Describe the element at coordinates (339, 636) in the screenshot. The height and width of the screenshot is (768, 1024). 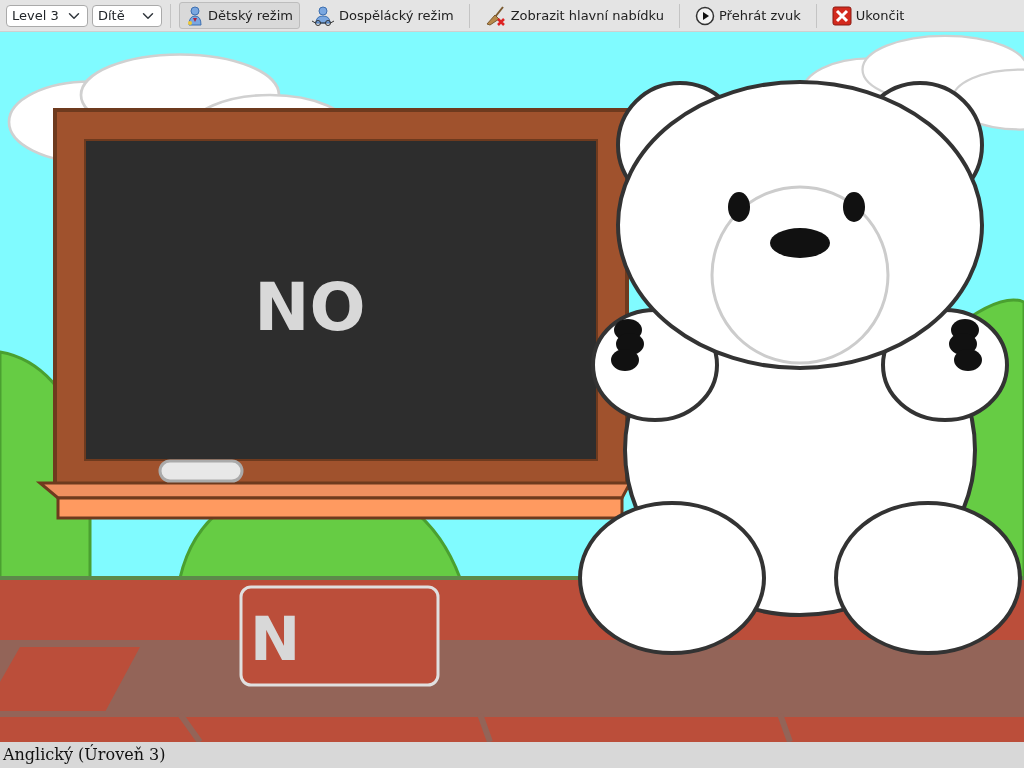
I see `answer-tile: N` at that location.